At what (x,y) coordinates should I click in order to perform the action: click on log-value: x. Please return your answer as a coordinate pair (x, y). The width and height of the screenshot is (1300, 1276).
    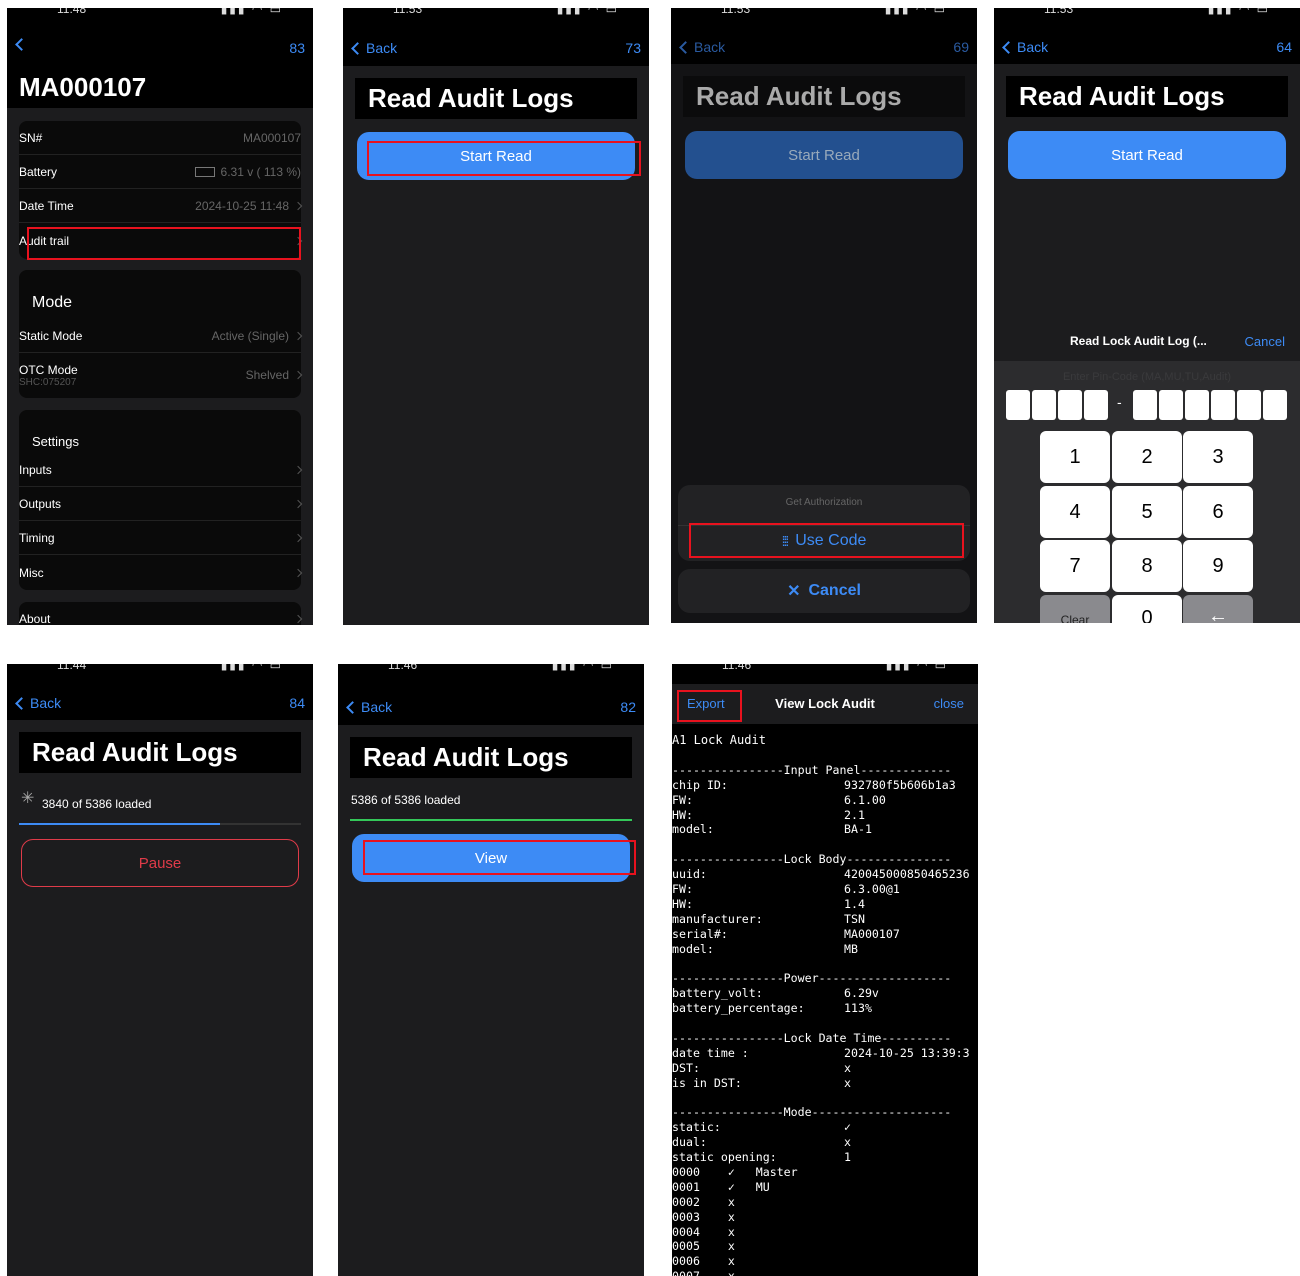
    Looking at the image, I should click on (847, 1082).